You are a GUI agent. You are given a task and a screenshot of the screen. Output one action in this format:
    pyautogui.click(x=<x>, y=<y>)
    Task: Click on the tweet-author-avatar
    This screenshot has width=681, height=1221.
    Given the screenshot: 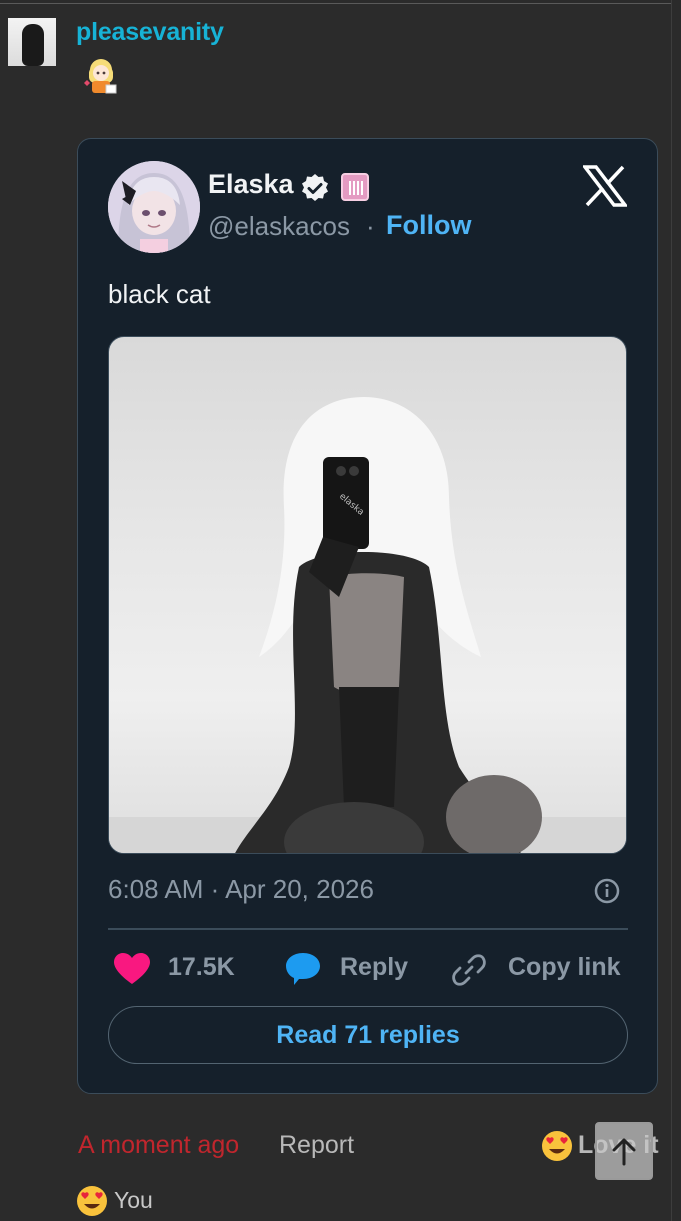 What is the action you would take?
    pyautogui.click(x=154, y=207)
    